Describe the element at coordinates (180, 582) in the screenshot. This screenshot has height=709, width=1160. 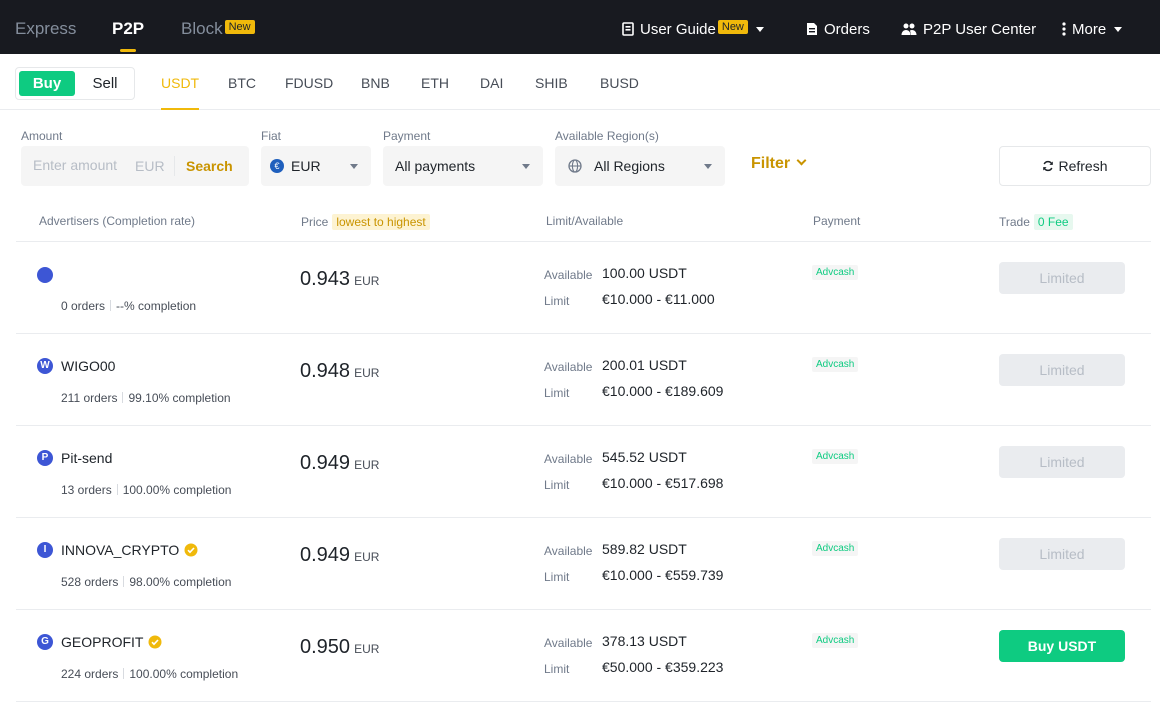
I see `completion-rate: 98.00% completion` at that location.